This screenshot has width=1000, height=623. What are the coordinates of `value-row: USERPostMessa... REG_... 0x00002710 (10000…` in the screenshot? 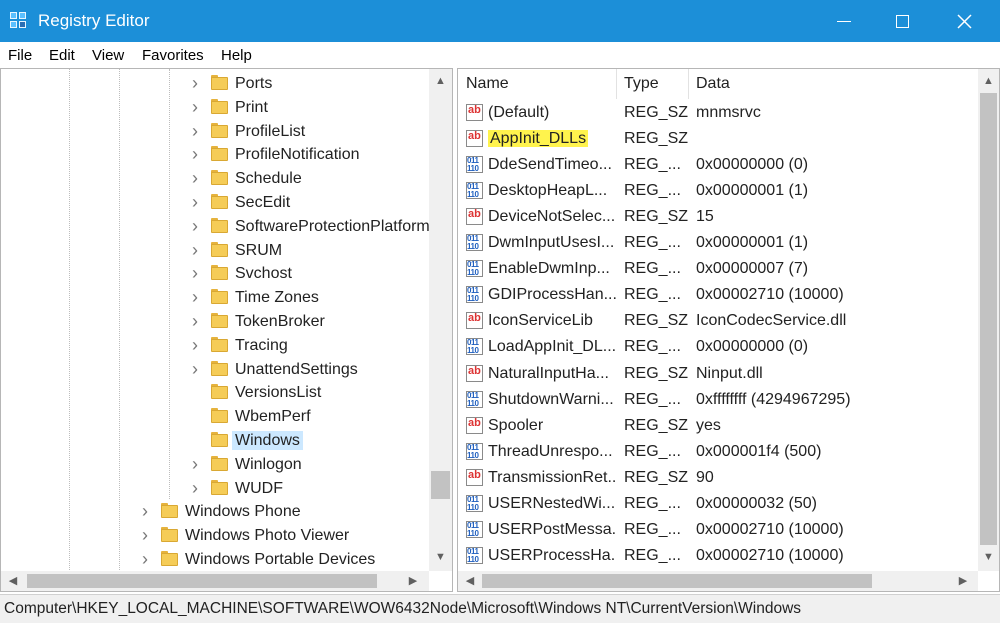 It's located at (719, 530).